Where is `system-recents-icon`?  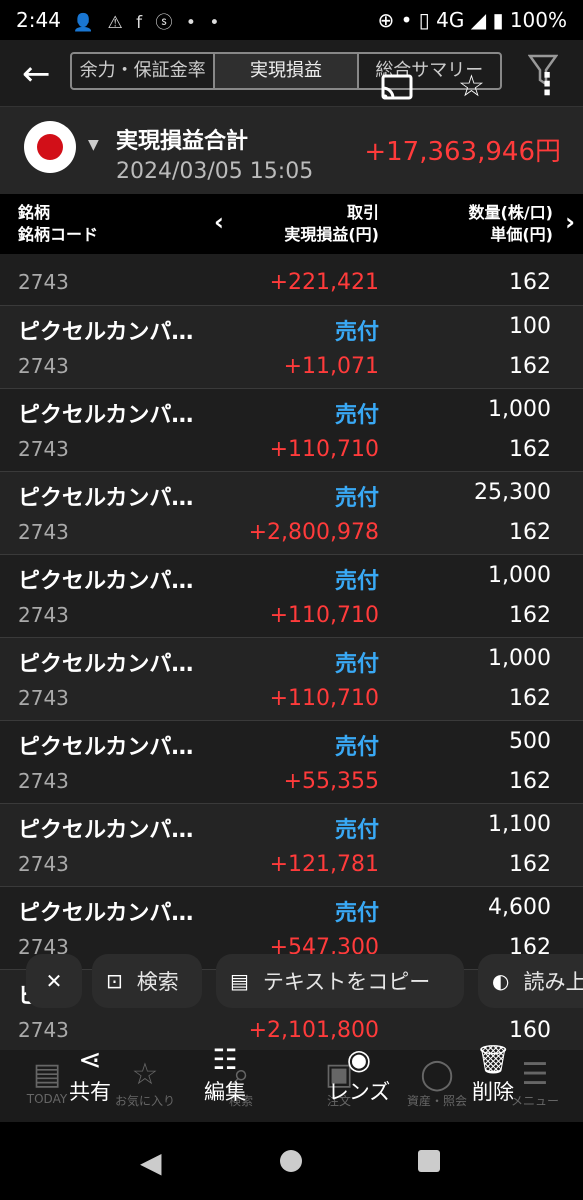 system-recents-icon is located at coordinates (429, 1161).